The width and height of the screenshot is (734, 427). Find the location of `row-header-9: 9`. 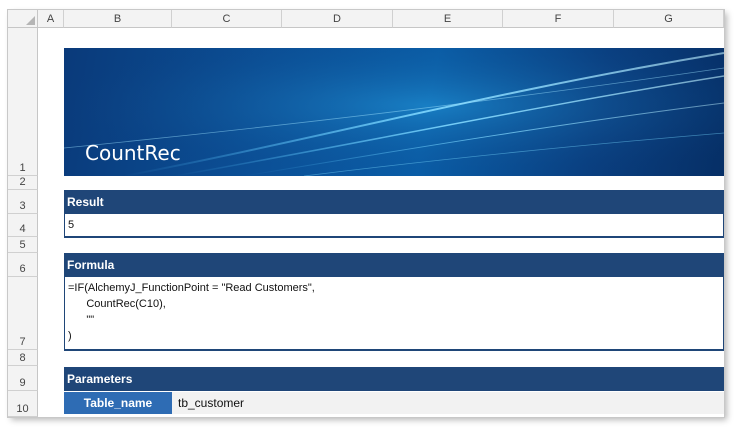

row-header-9: 9 is located at coordinates (23, 378).